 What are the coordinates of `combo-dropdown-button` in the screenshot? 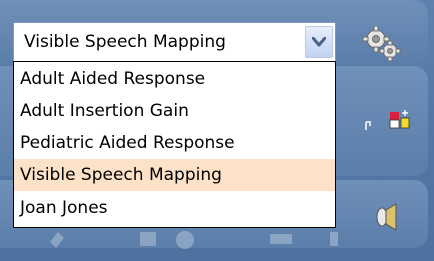 It's located at (319, 42).